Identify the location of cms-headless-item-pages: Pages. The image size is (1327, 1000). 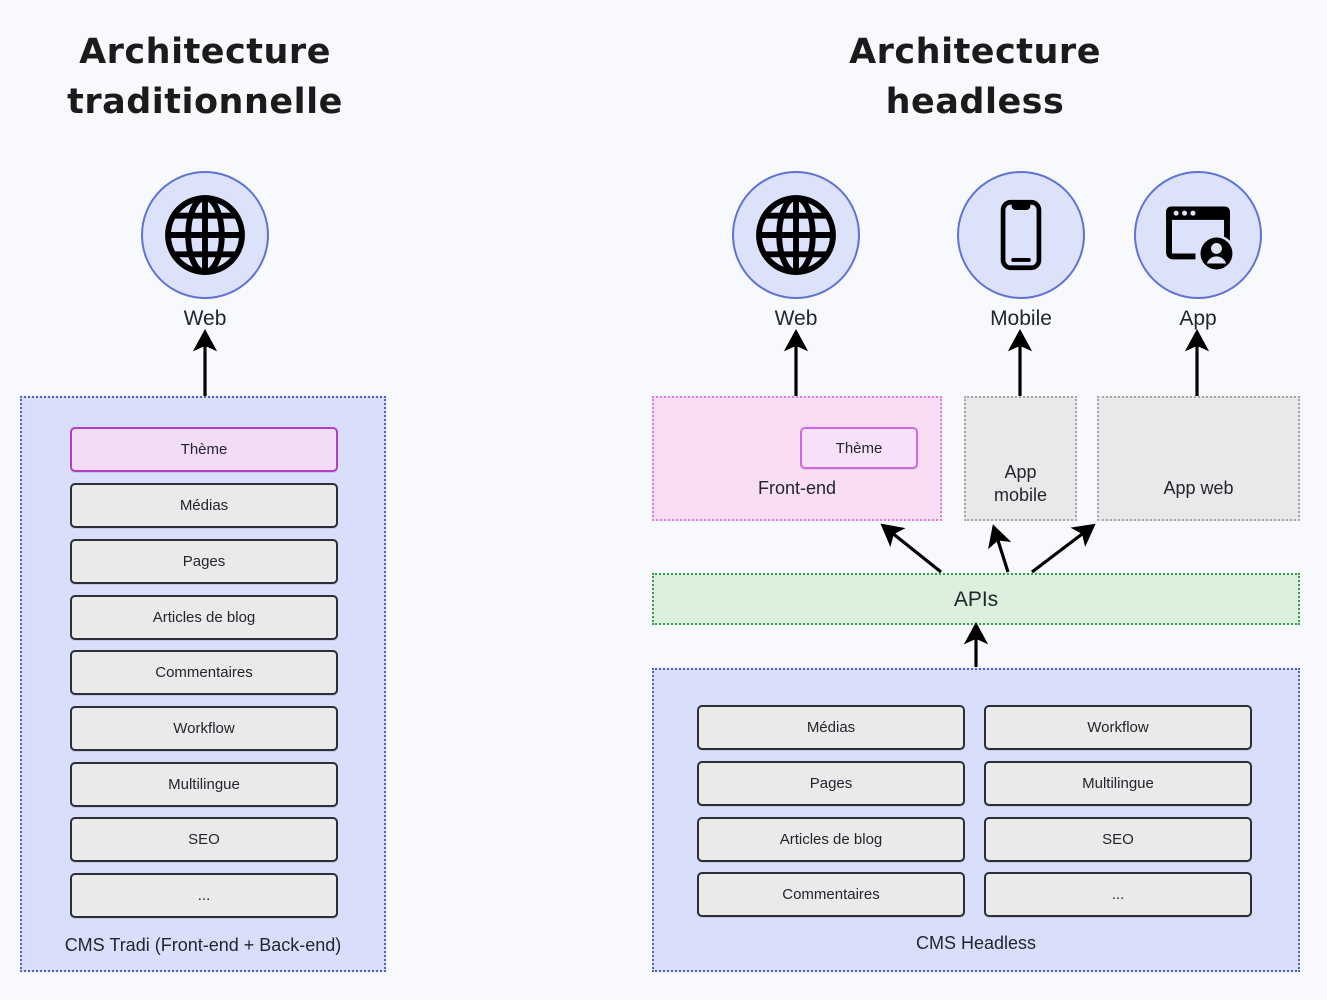
(831, 783).